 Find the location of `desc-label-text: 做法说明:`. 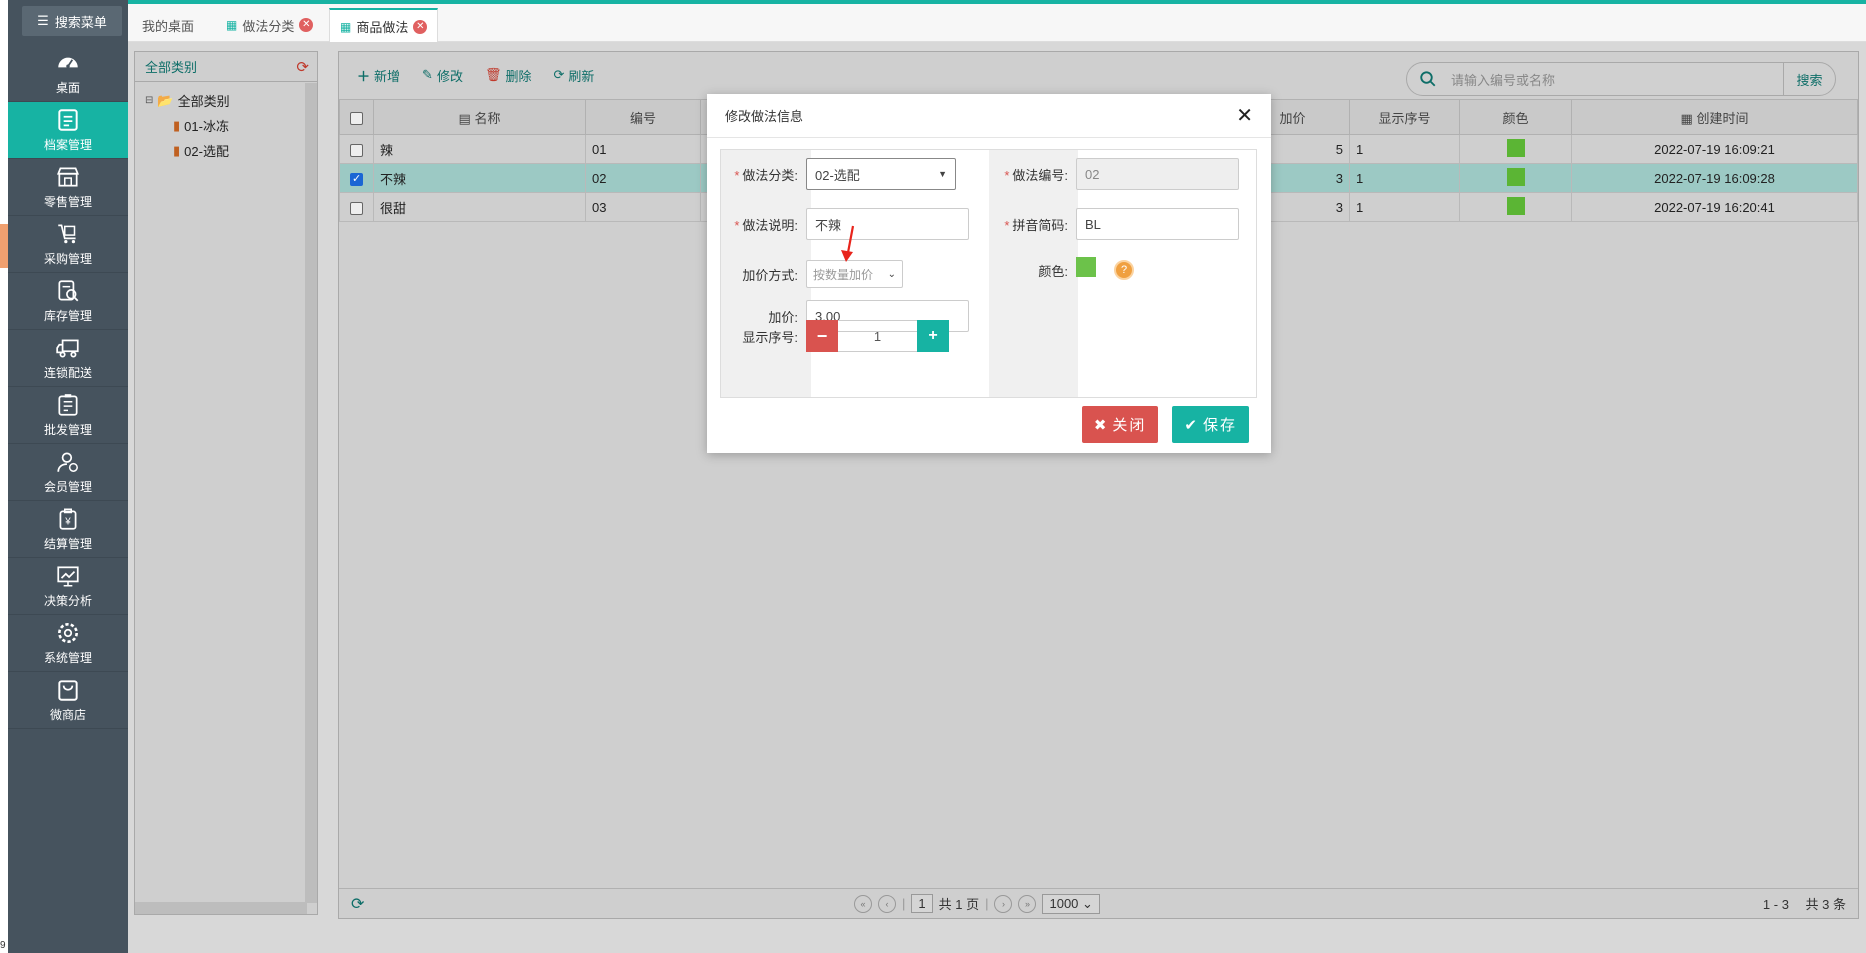

desc-label-text: 做法说明: is located at coordinates (770, 225).